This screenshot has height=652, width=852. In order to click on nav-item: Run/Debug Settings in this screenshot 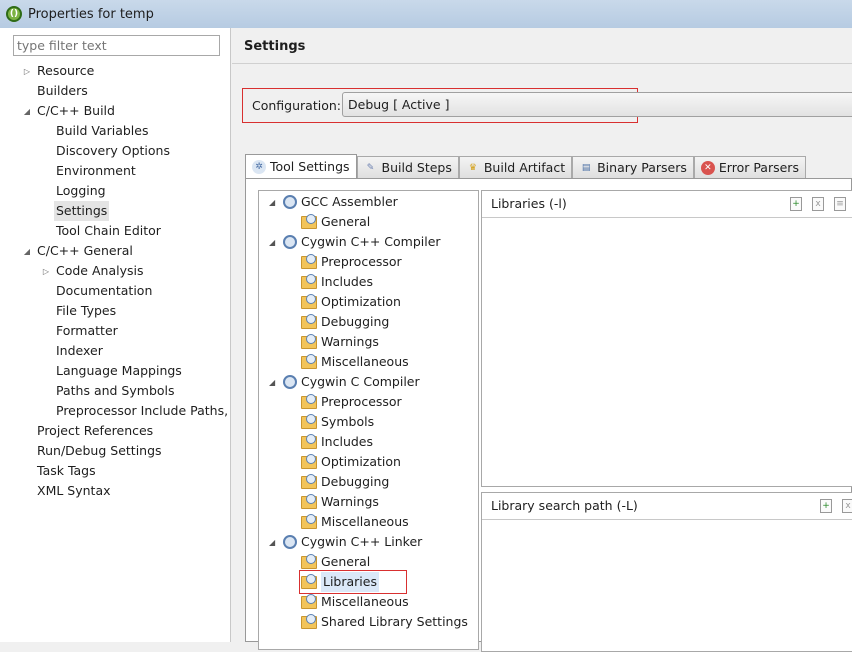, I will do `click(99, 451)`.